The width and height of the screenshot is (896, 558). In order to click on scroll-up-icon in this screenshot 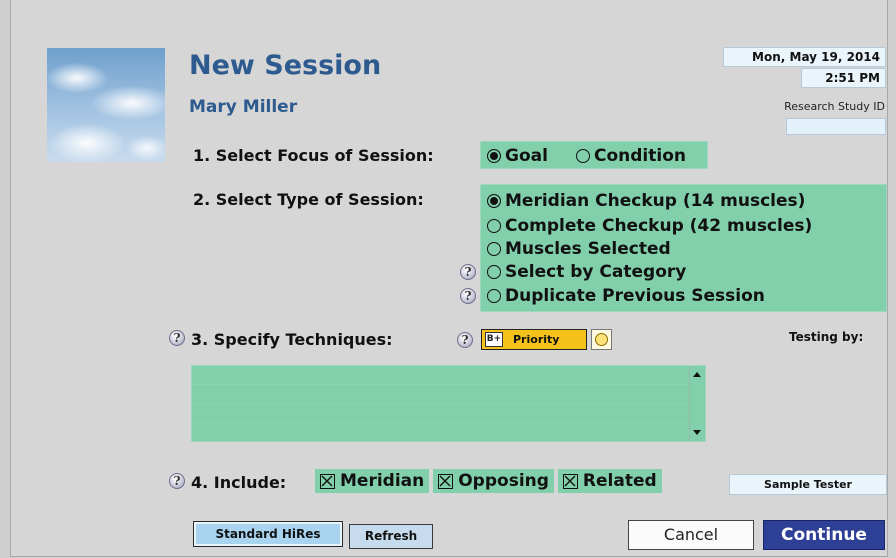, I will do `click(697, 374)`.